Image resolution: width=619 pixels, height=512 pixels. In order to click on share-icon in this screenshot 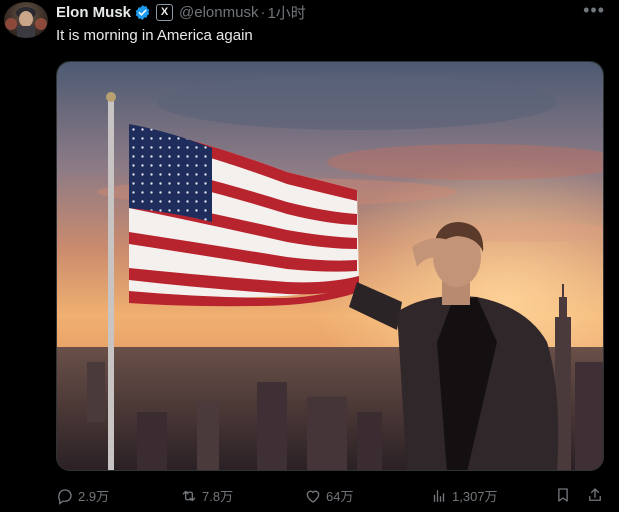, I will do `click(595, 494)`.